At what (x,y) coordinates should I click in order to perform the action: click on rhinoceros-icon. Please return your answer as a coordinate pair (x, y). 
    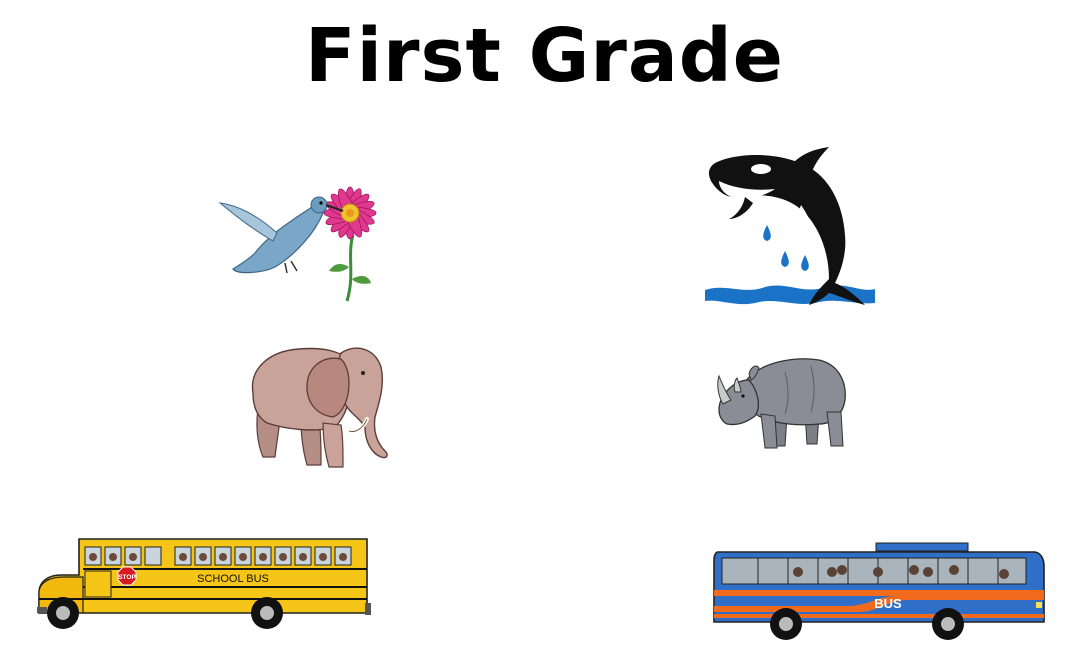
    Looking at the image, I should click on (781, 403).